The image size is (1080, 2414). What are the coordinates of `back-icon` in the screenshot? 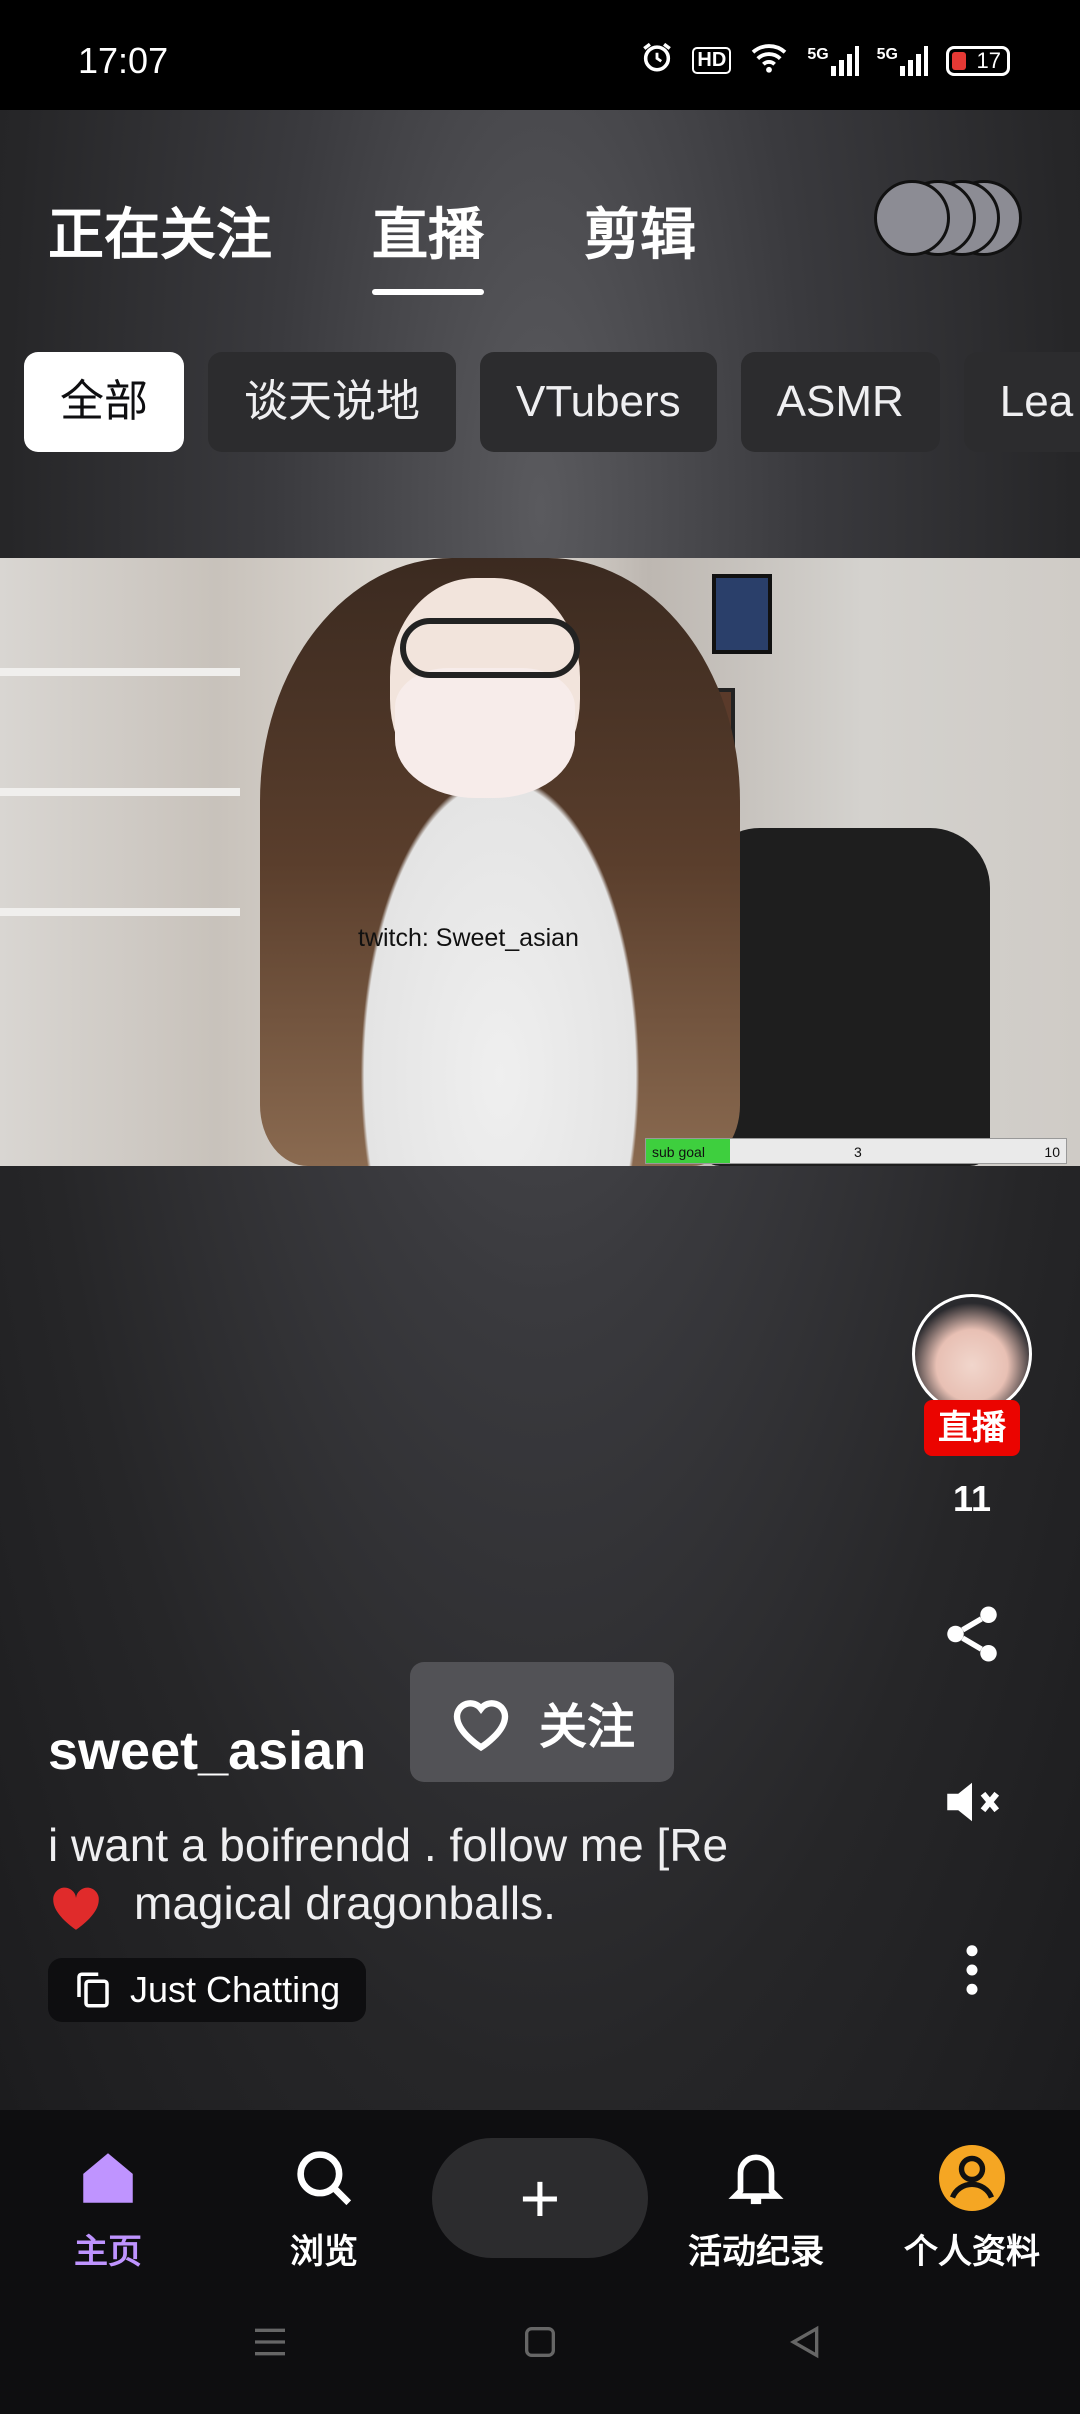 It's located at (805, 2344).